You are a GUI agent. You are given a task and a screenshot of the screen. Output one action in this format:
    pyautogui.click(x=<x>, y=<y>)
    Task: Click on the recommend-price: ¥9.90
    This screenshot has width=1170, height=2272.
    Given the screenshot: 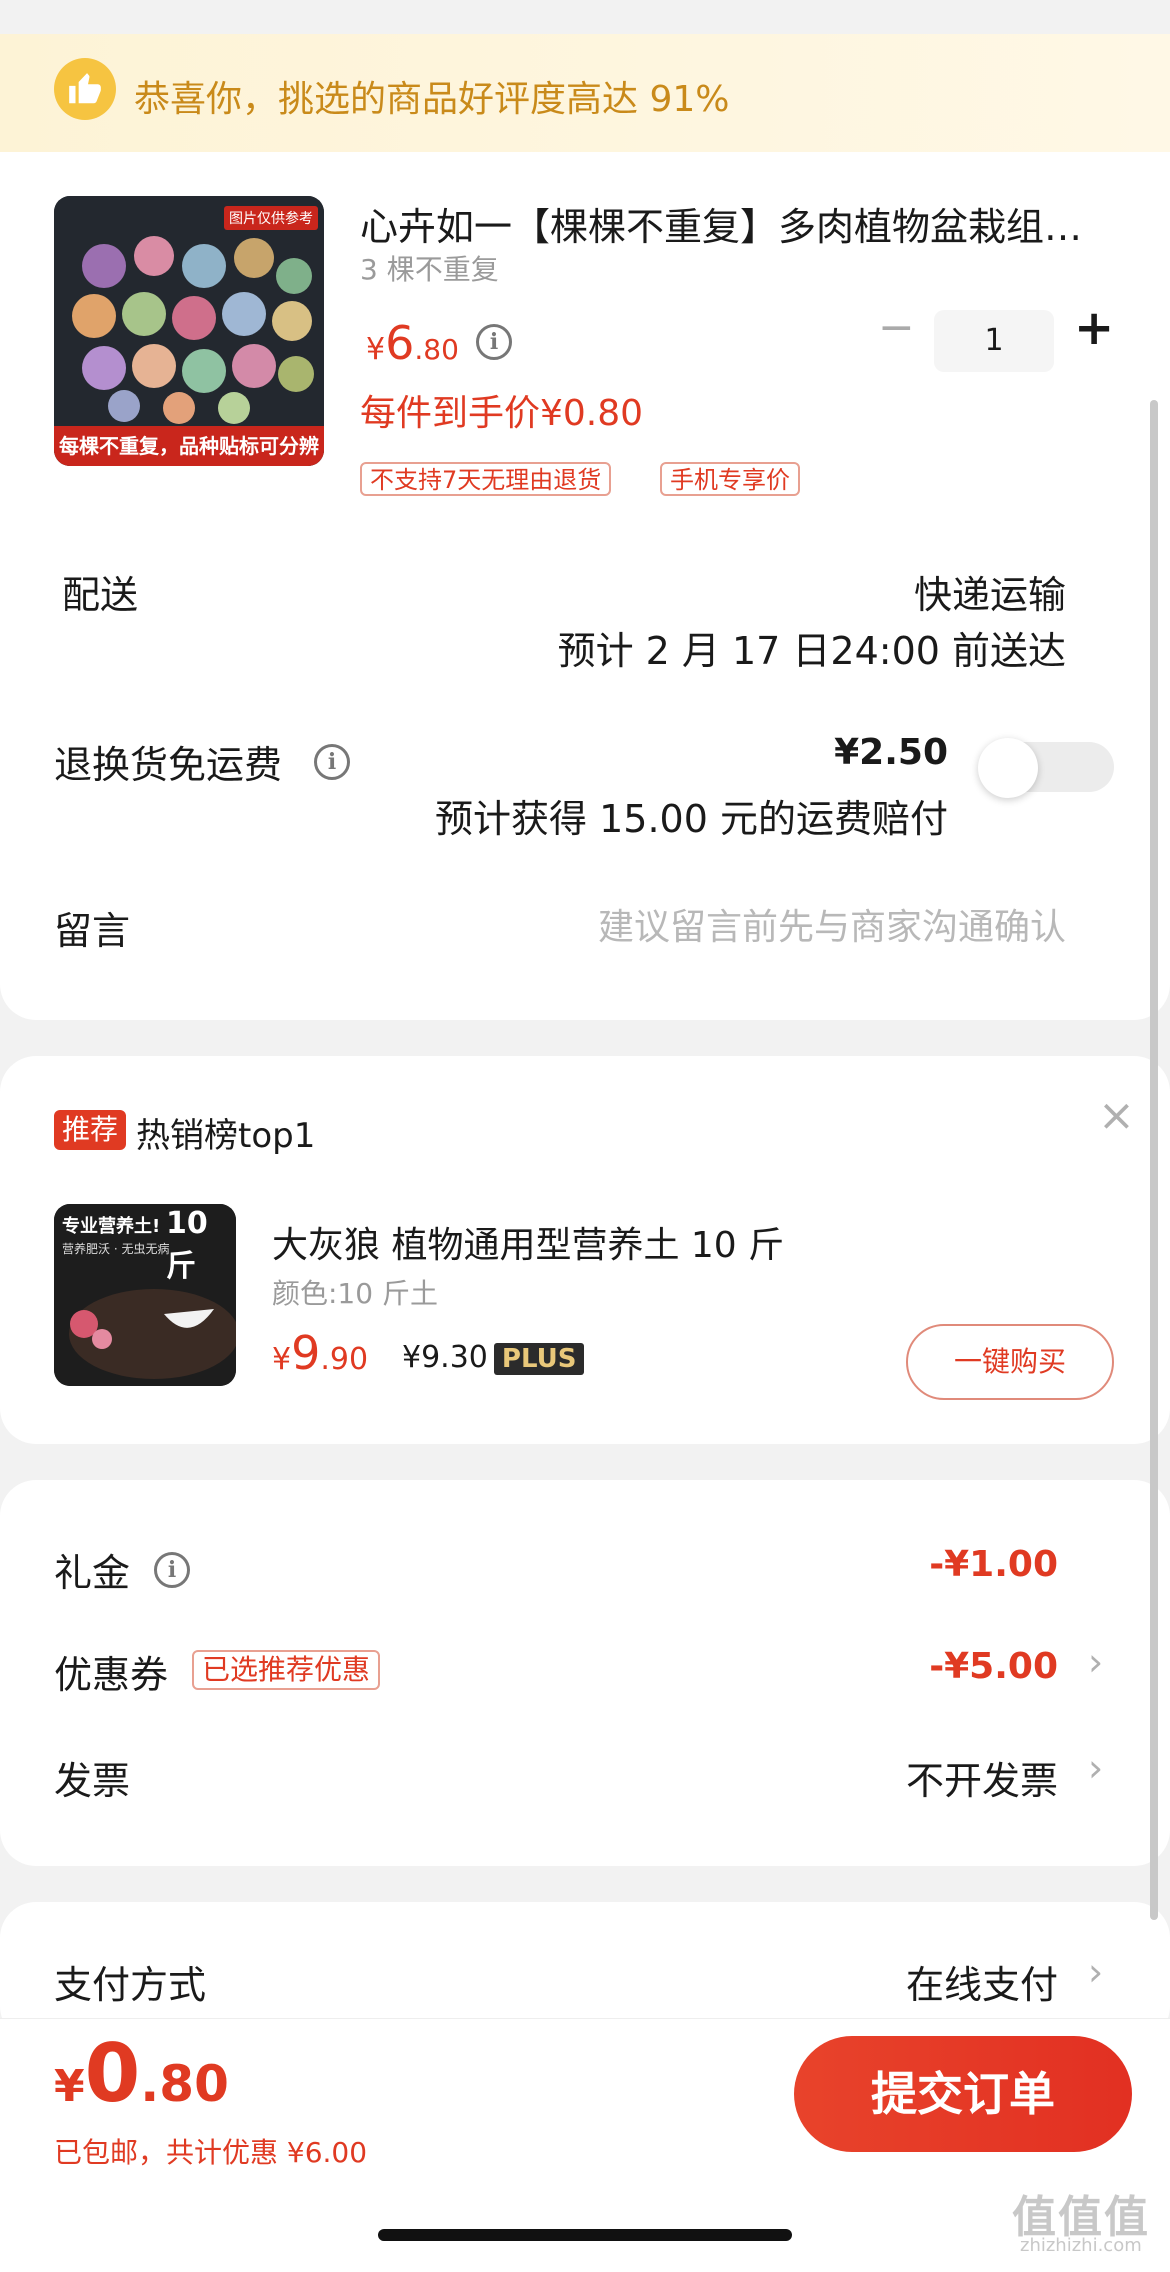 What is the action you would take?
    pyautogui.click(x=320, y=1353)
    